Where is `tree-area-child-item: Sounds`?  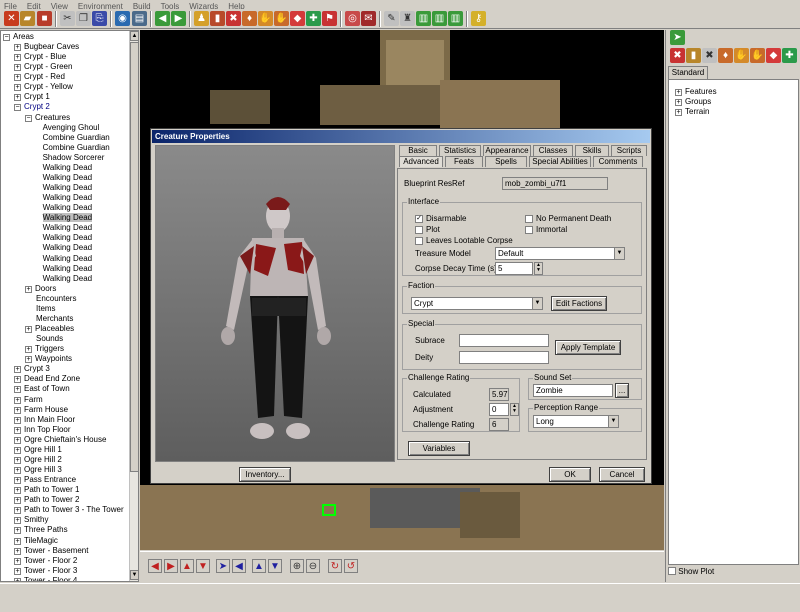 tree-area-child-item: Sounds is located at coordinates (49, 339).